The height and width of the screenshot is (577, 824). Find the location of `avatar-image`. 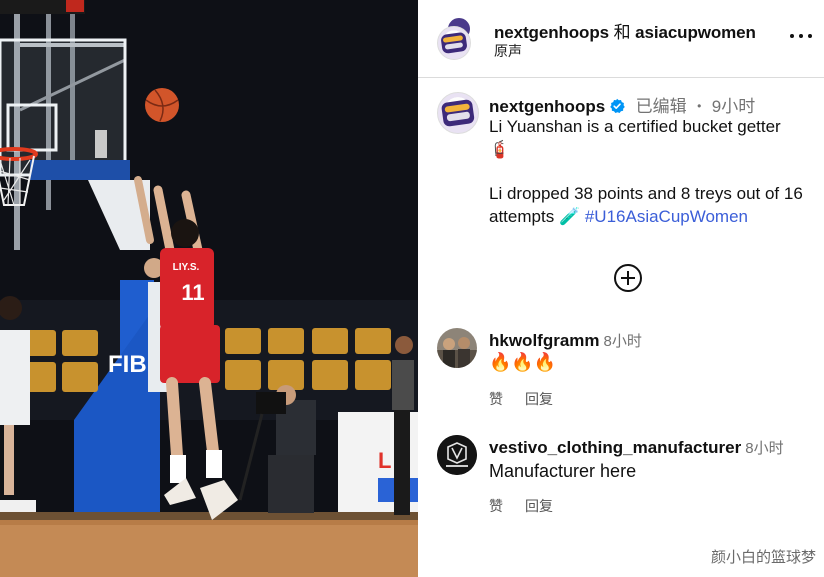

avatar-image is located at coordinates (457, 348).